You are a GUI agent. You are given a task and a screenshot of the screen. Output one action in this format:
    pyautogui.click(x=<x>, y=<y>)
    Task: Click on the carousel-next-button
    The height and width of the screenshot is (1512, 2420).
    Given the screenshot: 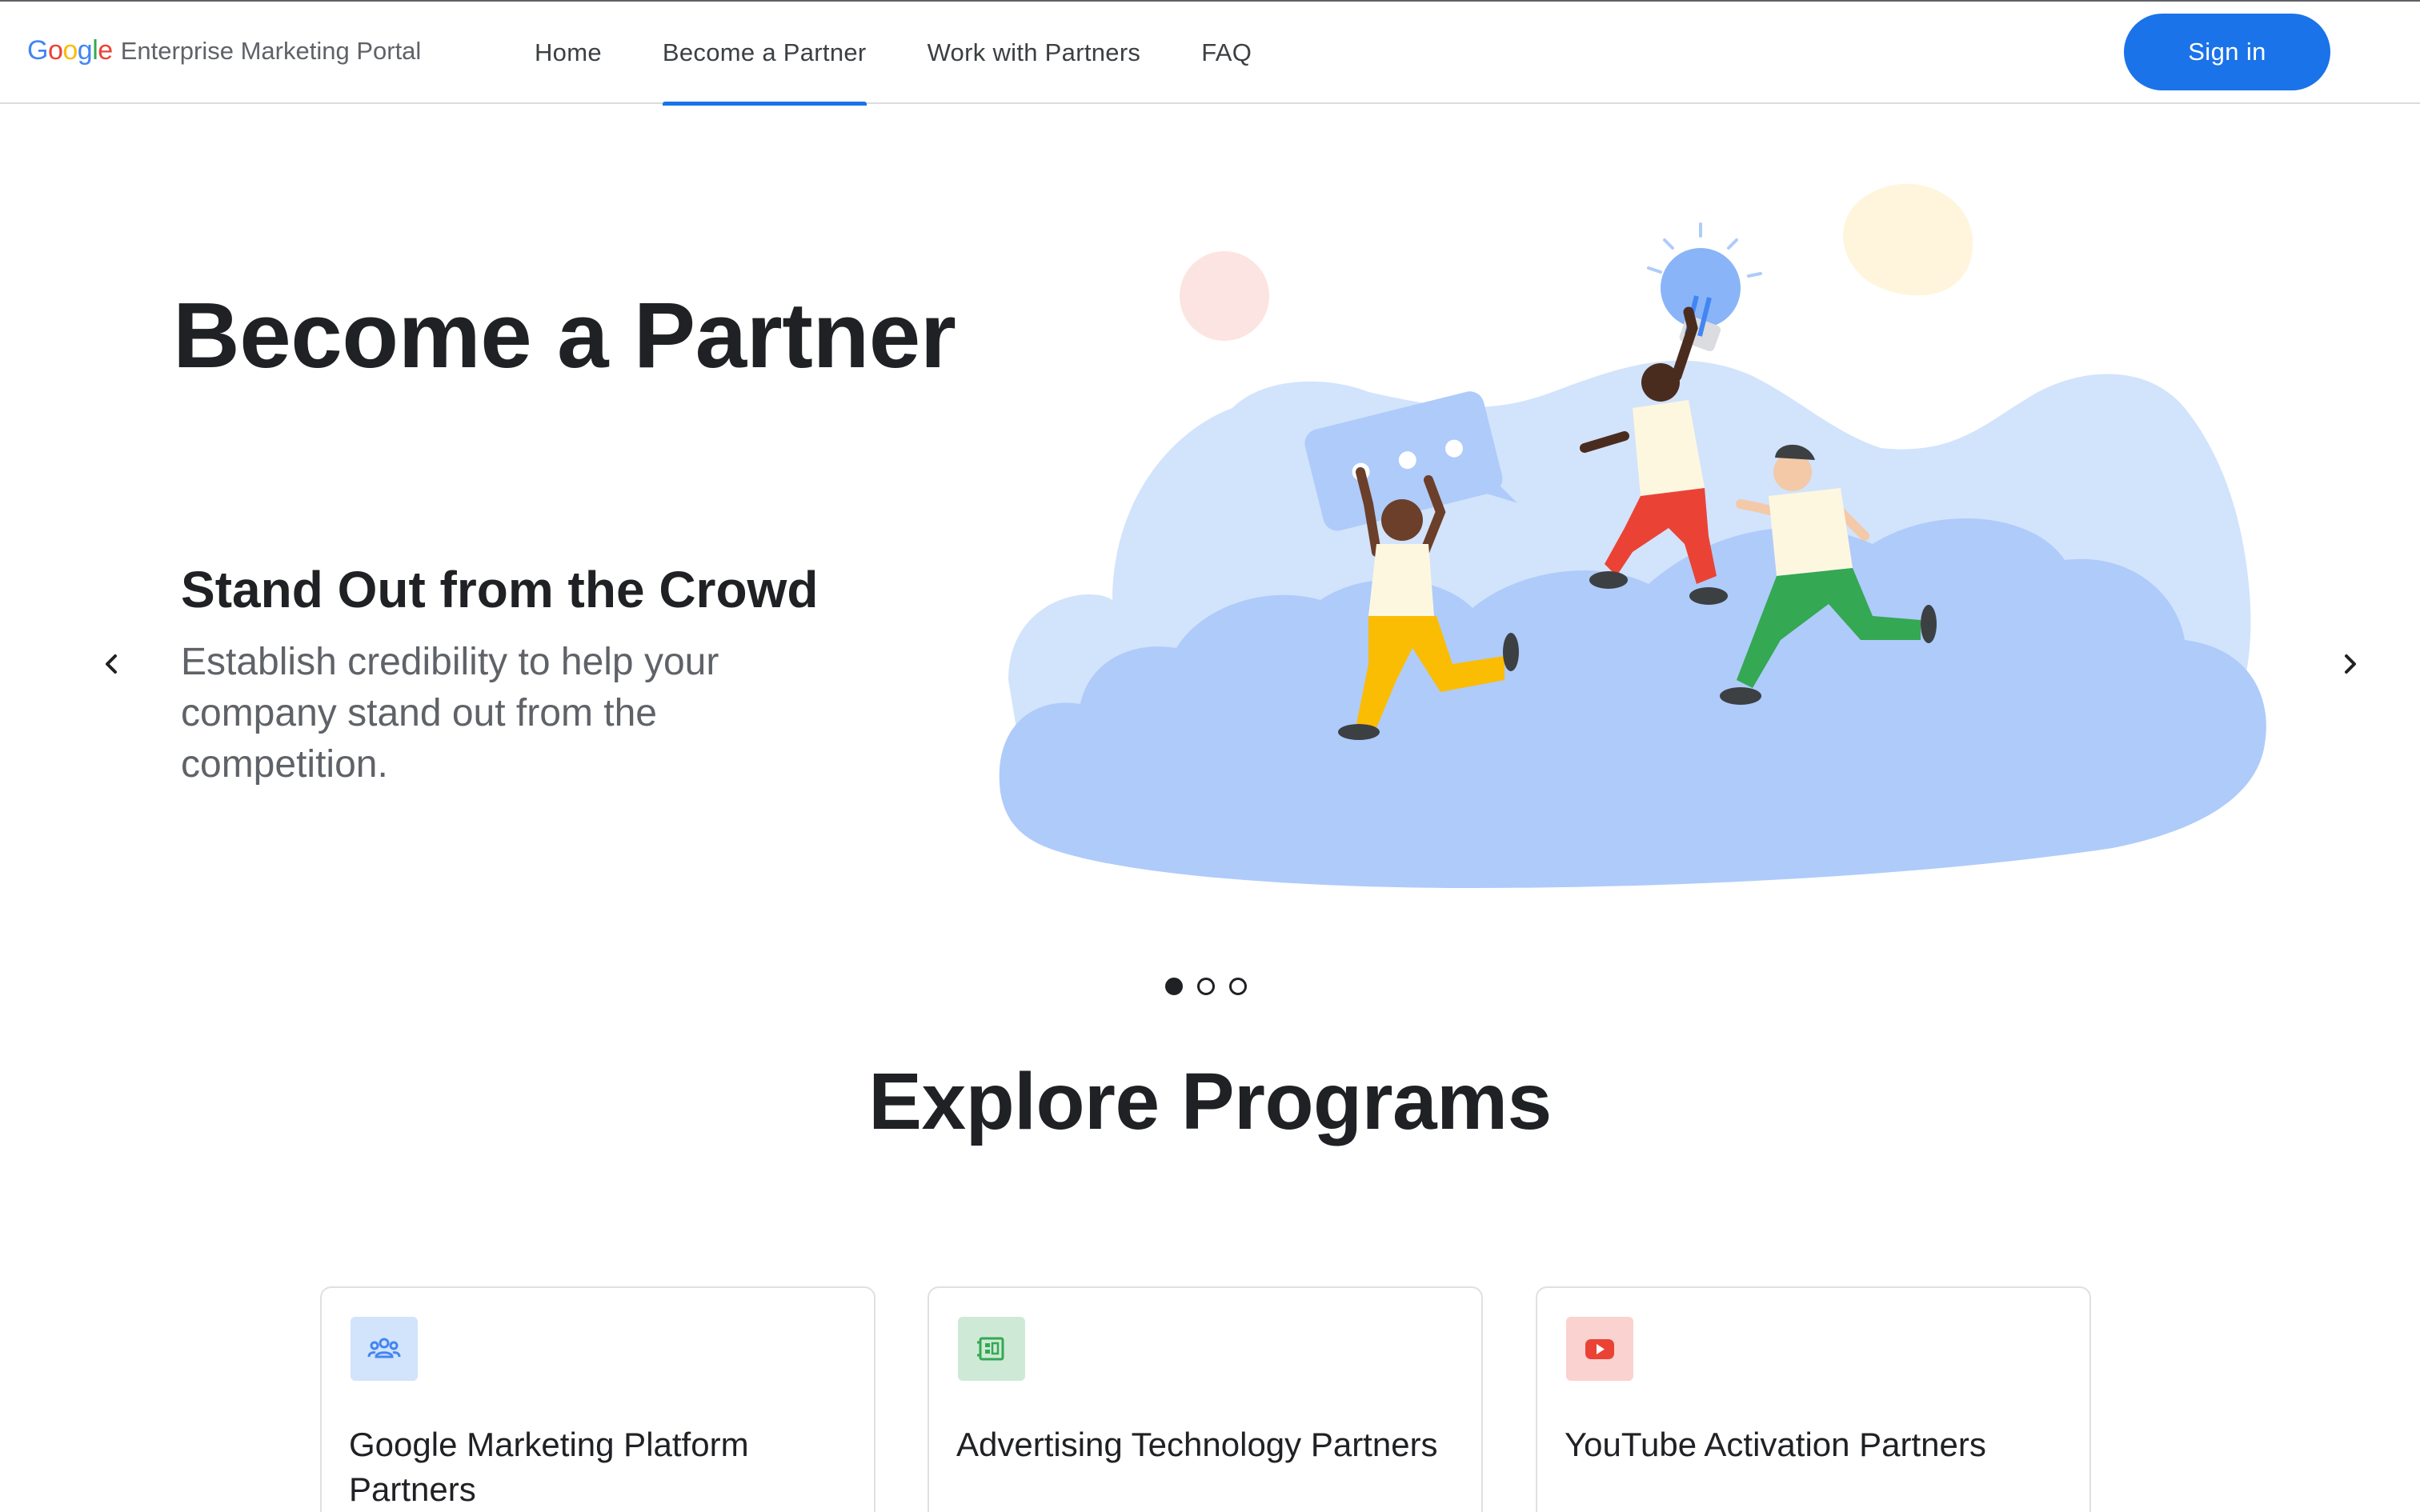 What is the action you would take?
    pyautogui.click(x=2350, y=664)
    